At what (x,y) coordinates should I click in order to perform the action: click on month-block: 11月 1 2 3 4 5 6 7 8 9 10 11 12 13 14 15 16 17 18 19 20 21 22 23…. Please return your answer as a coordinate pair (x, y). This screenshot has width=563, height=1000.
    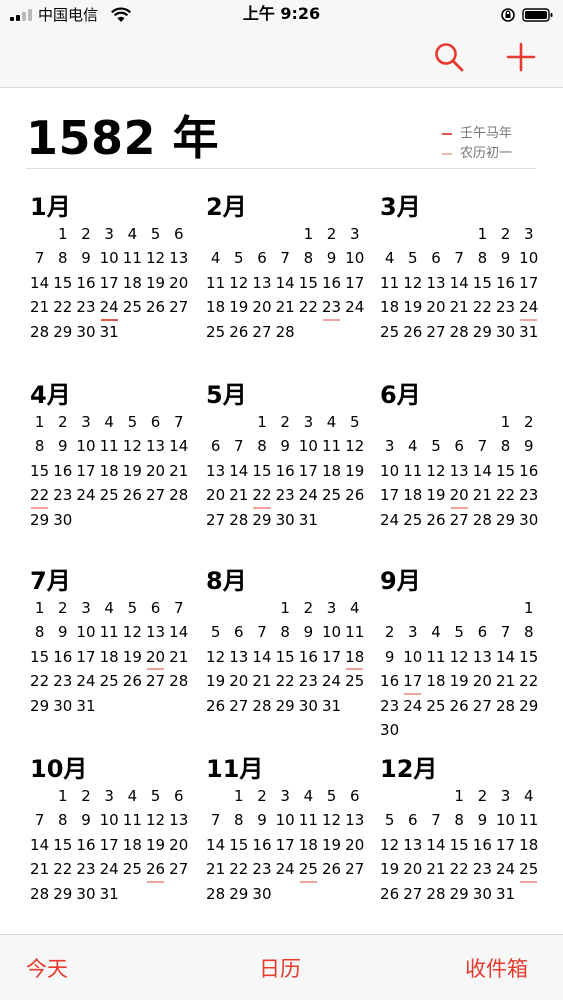
    Looking at the image, I should click on (285, 830).